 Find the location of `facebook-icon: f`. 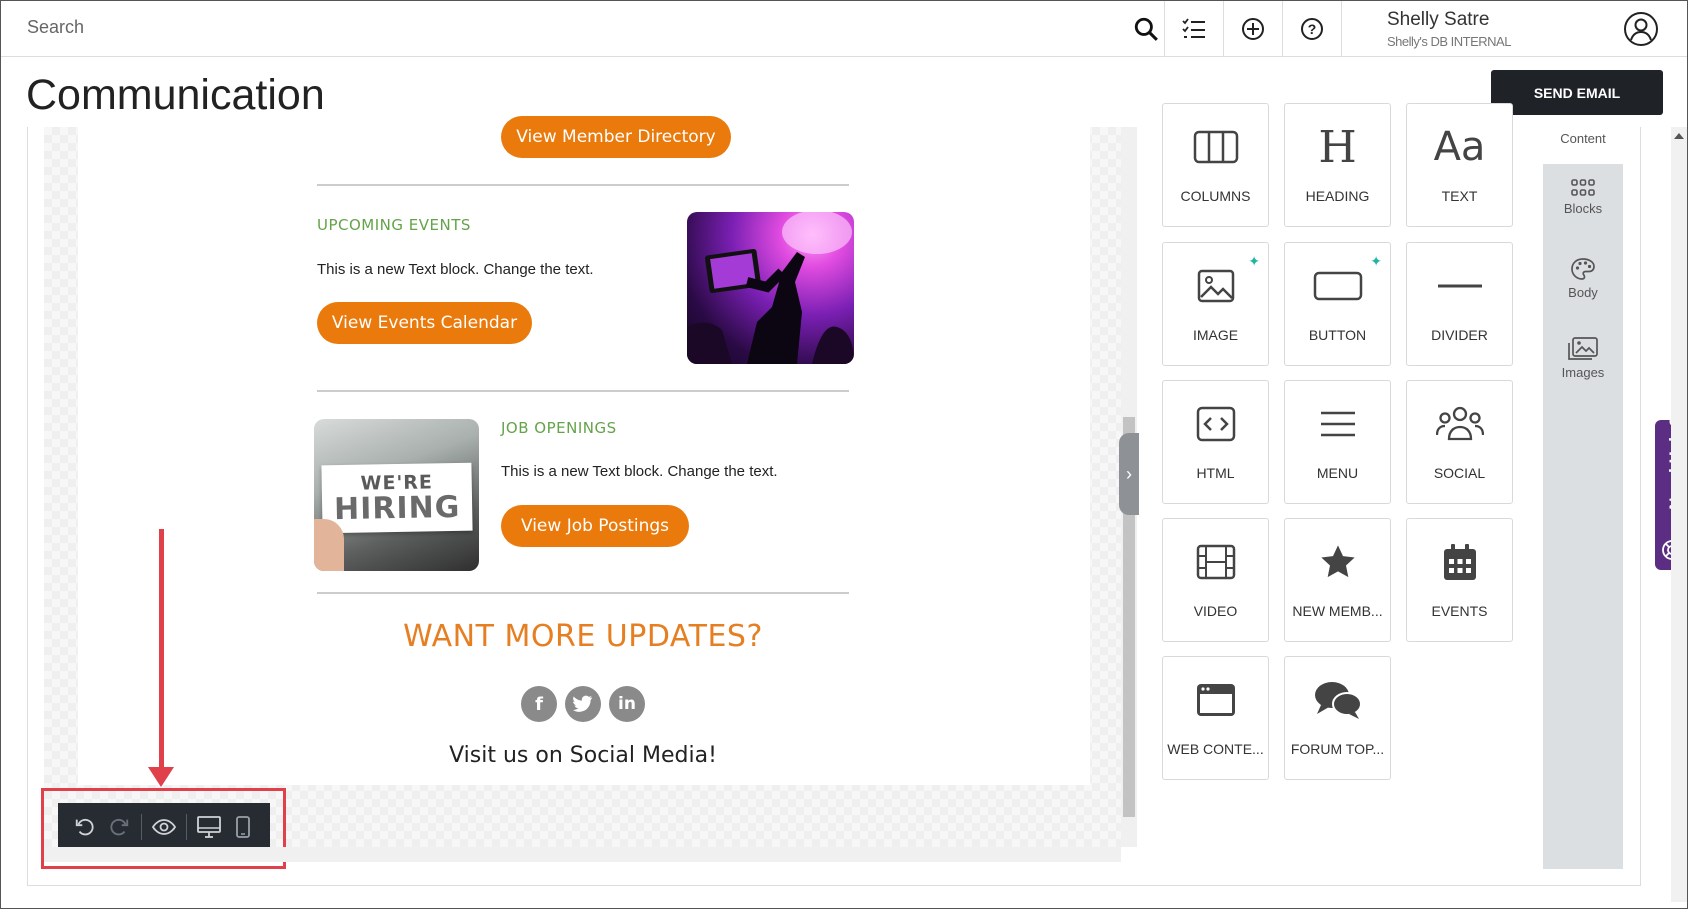

facebook-icon: f is located at coordinates (539, 704).